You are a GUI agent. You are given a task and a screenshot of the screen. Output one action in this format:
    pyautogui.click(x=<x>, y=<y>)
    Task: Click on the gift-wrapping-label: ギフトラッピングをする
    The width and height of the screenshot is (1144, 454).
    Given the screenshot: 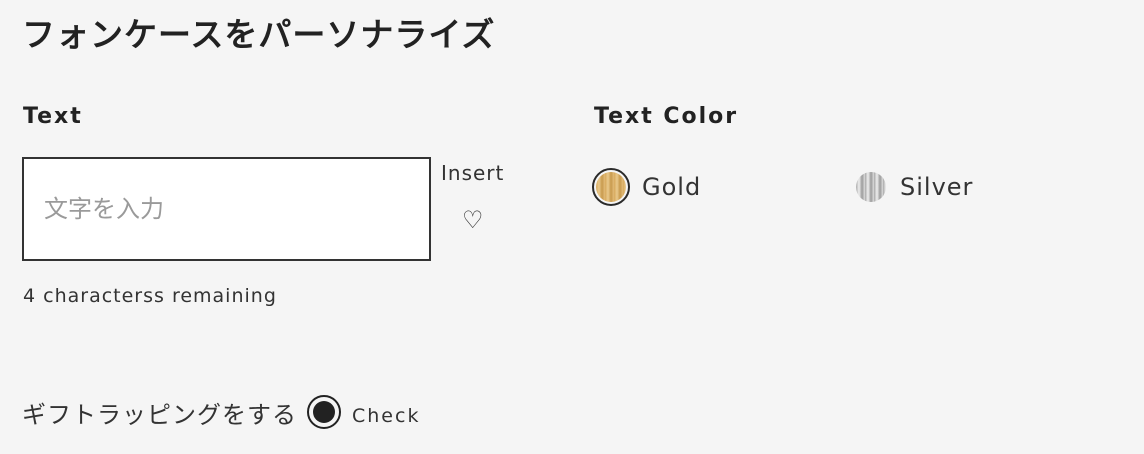 What is the action you would take?
    pyautogui.click(x=159, y=414)
    